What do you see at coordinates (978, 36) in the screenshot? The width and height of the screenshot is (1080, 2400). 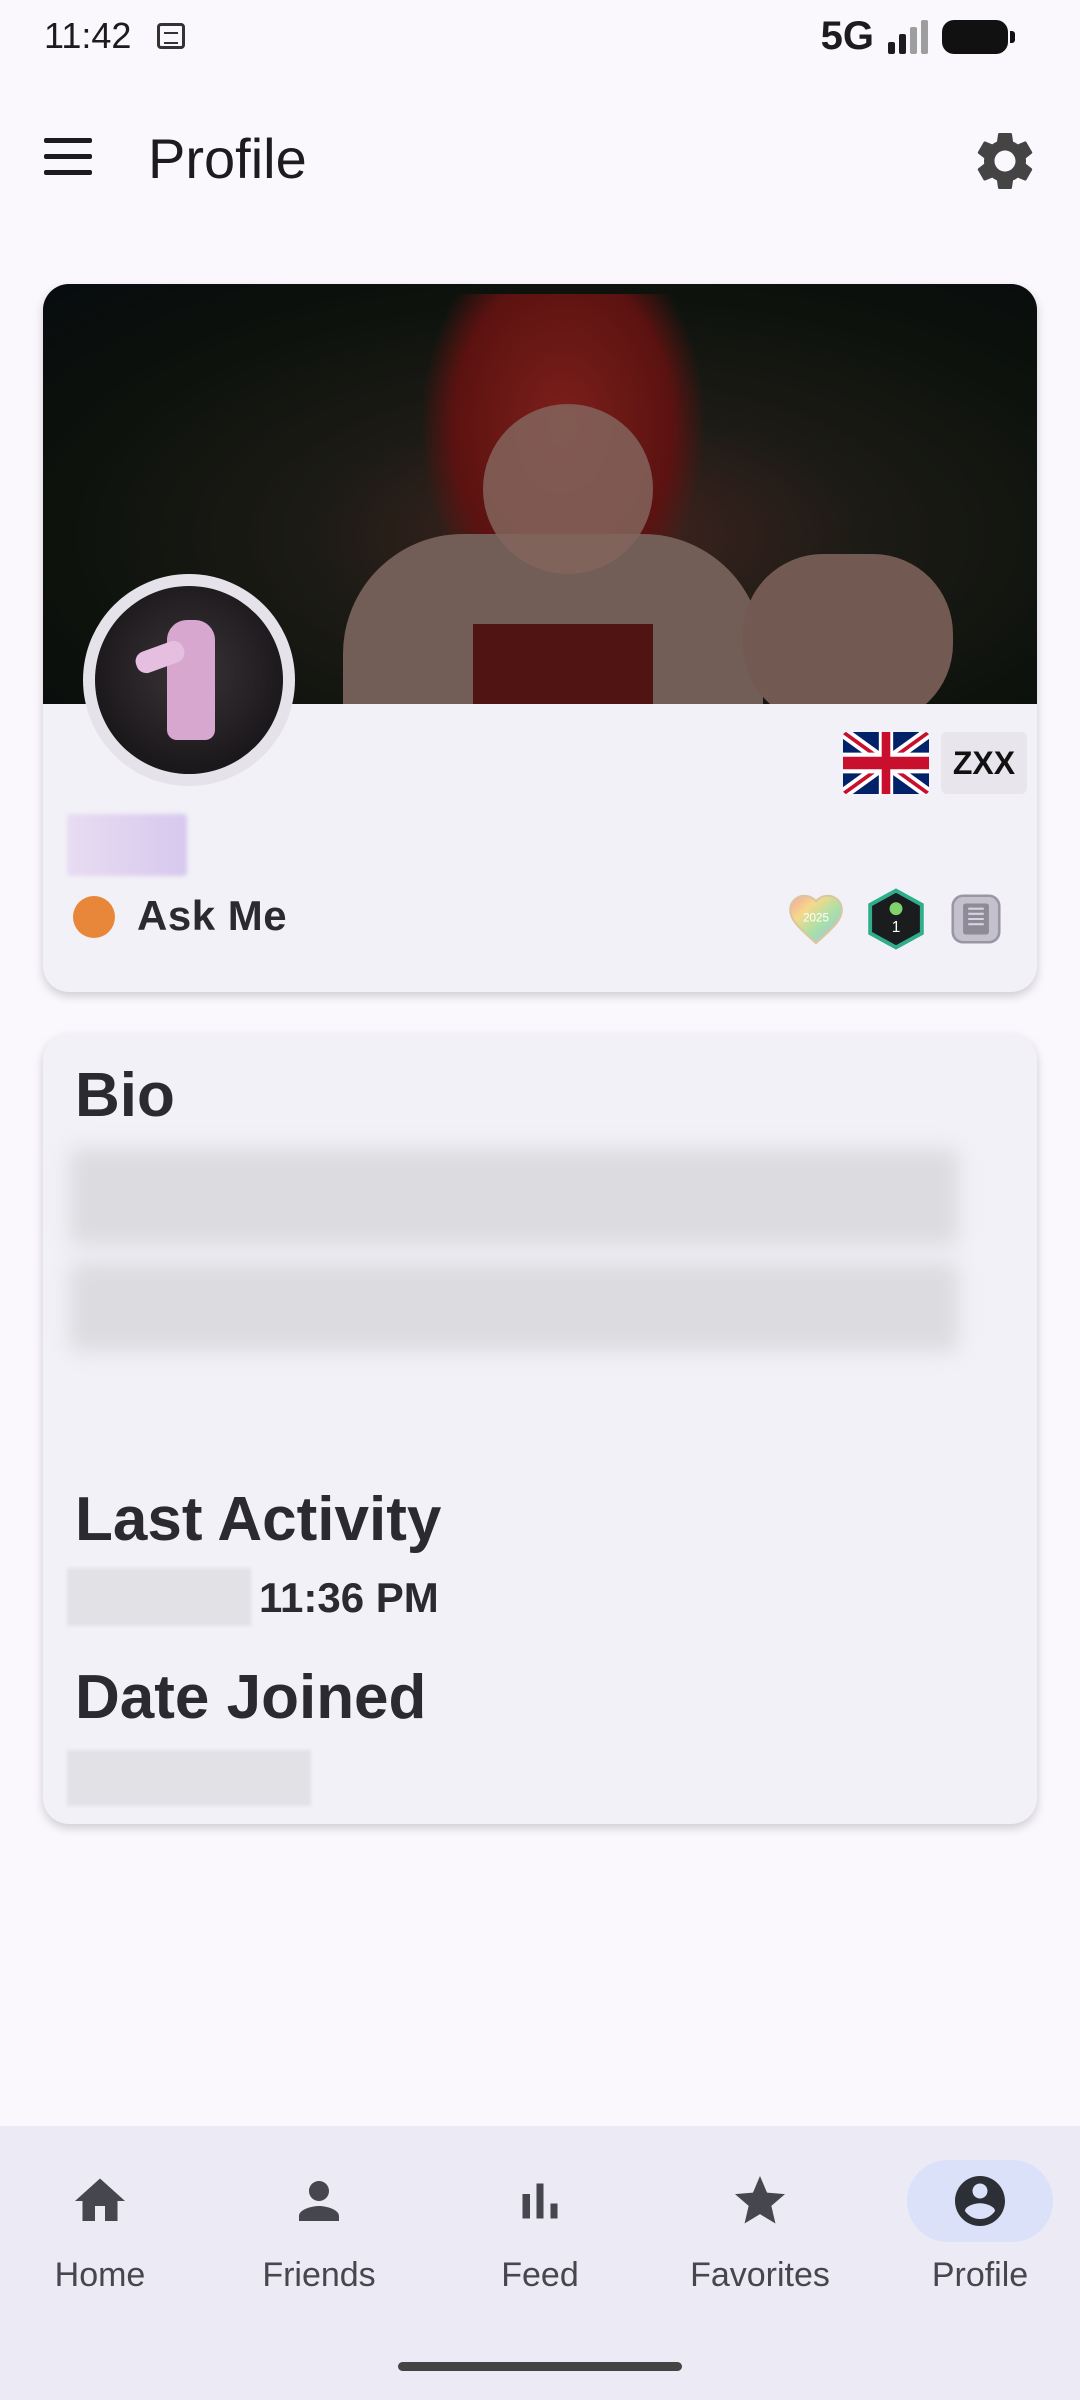 I see `battery-icon` at bounding box center [978, 36].